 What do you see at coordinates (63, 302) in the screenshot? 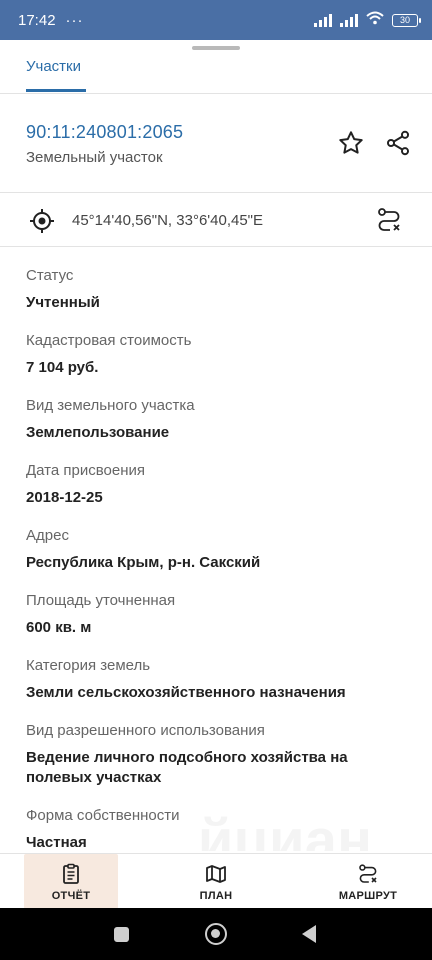
I see `field-value: Учтенный` at bounding box center [63, 302].